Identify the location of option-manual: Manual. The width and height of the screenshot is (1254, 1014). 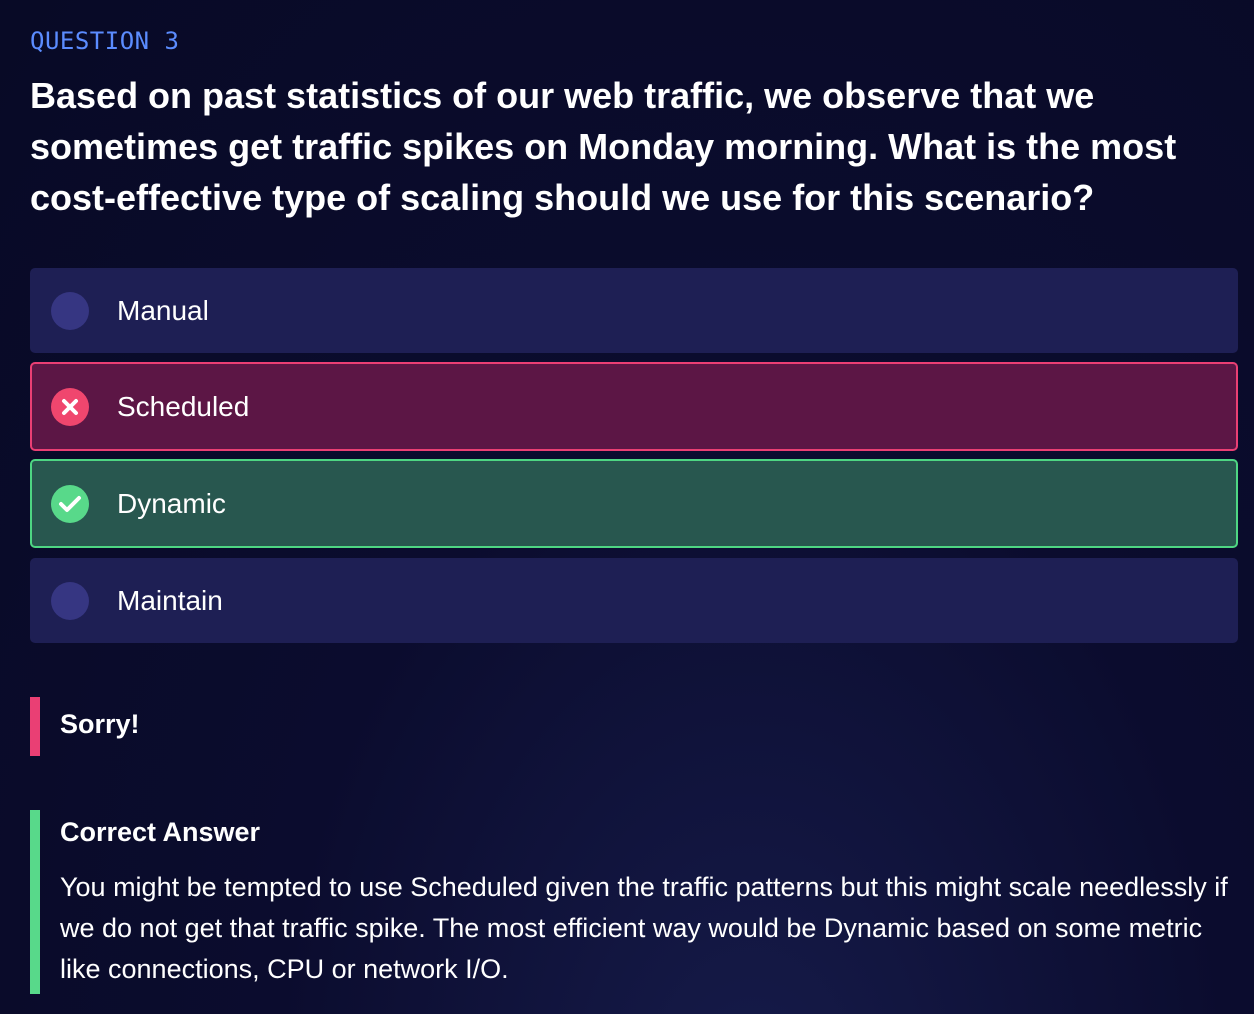
(634, 310).